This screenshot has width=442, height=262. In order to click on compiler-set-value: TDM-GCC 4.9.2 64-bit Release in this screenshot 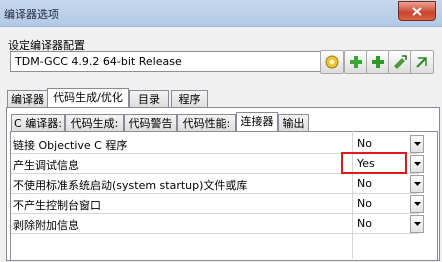, I will do `click(98, 61)`.